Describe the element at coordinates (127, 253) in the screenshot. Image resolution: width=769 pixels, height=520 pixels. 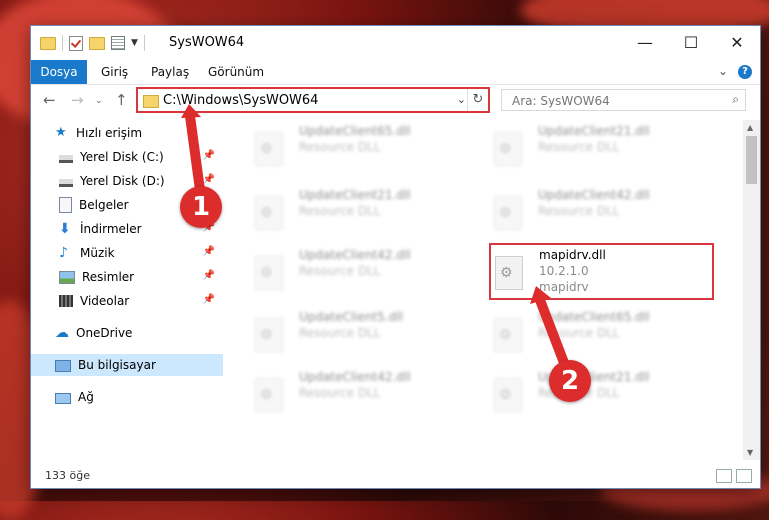
I see `sidebar-item-music: ♪ Müzik 📌` at that location.